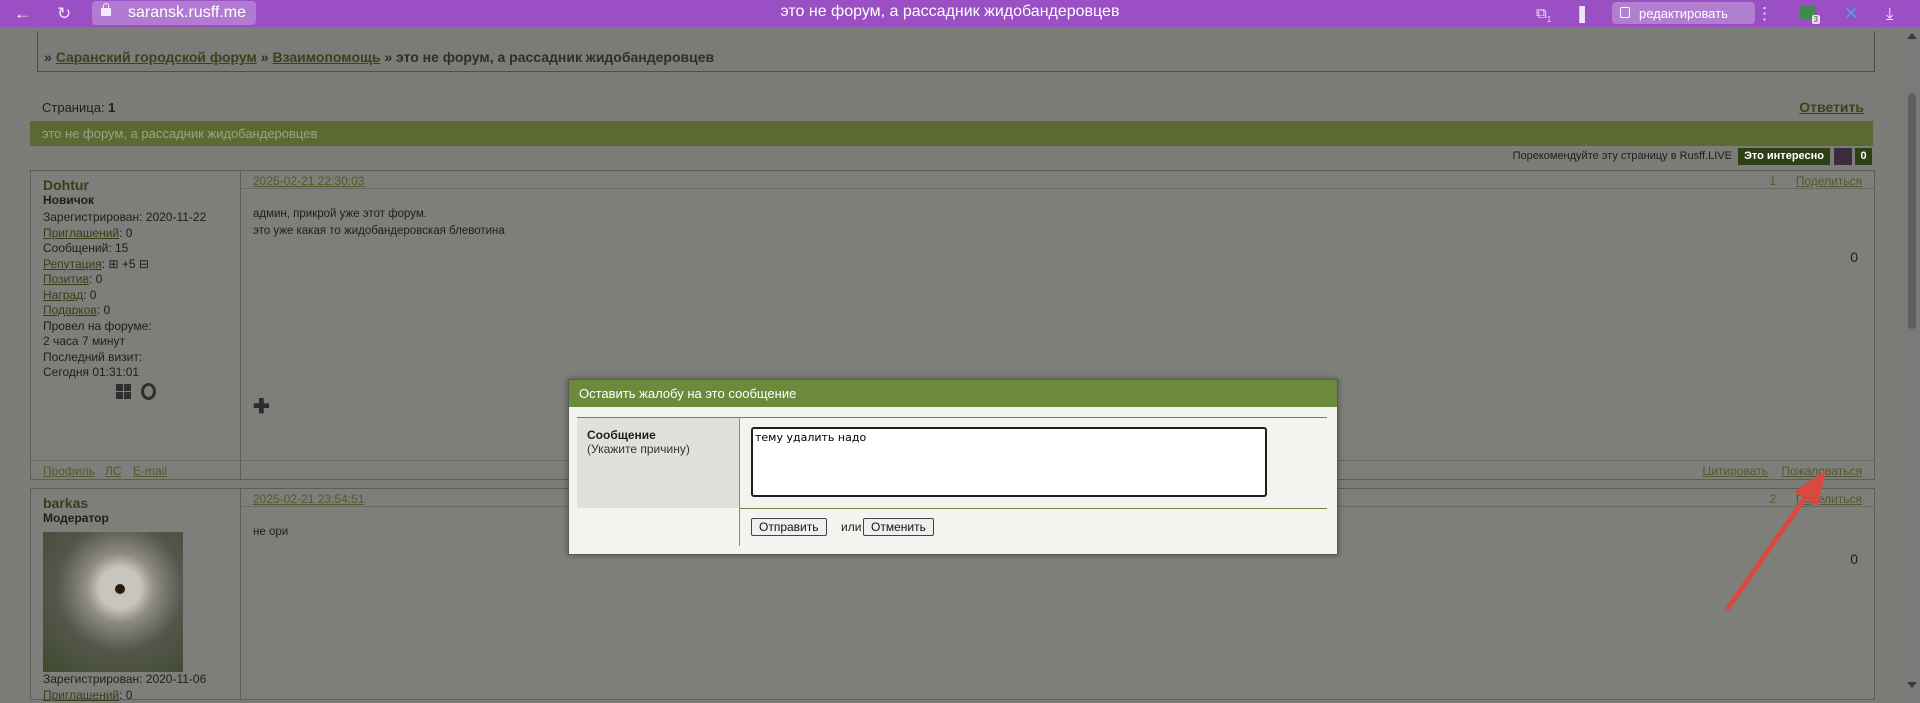 Image resolution: width=1920 pixels, height=703 pixels. What do you see at coordinates (308, 499) in the screenshot?
I see `post-date-link: 2025-02-21 23:54:51` at bounding box center [308, 499].